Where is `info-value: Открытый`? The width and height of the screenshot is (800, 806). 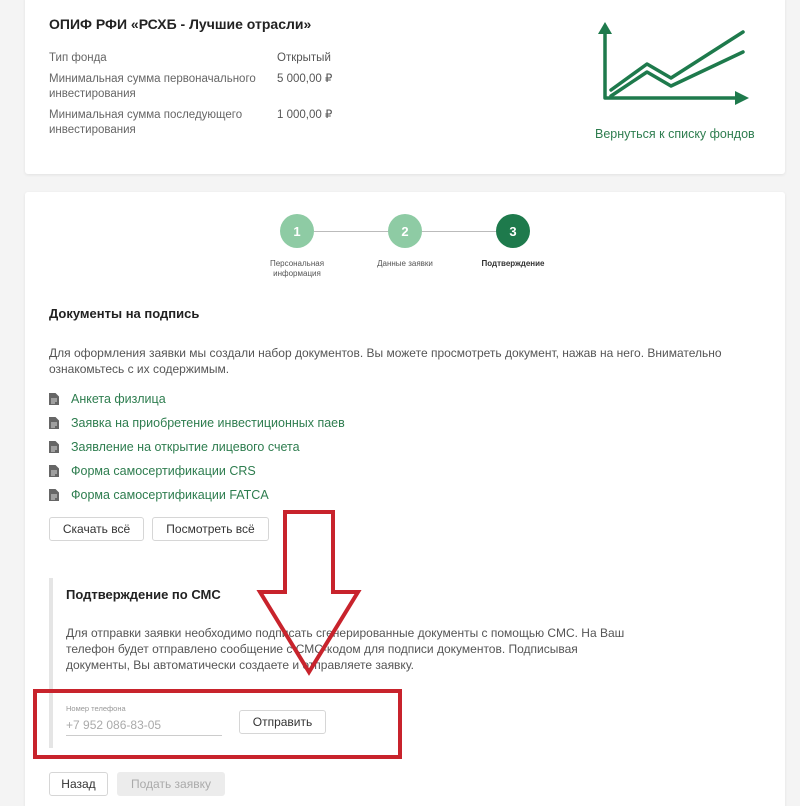 info-value: Открытый is located at coordinates (304, 58).